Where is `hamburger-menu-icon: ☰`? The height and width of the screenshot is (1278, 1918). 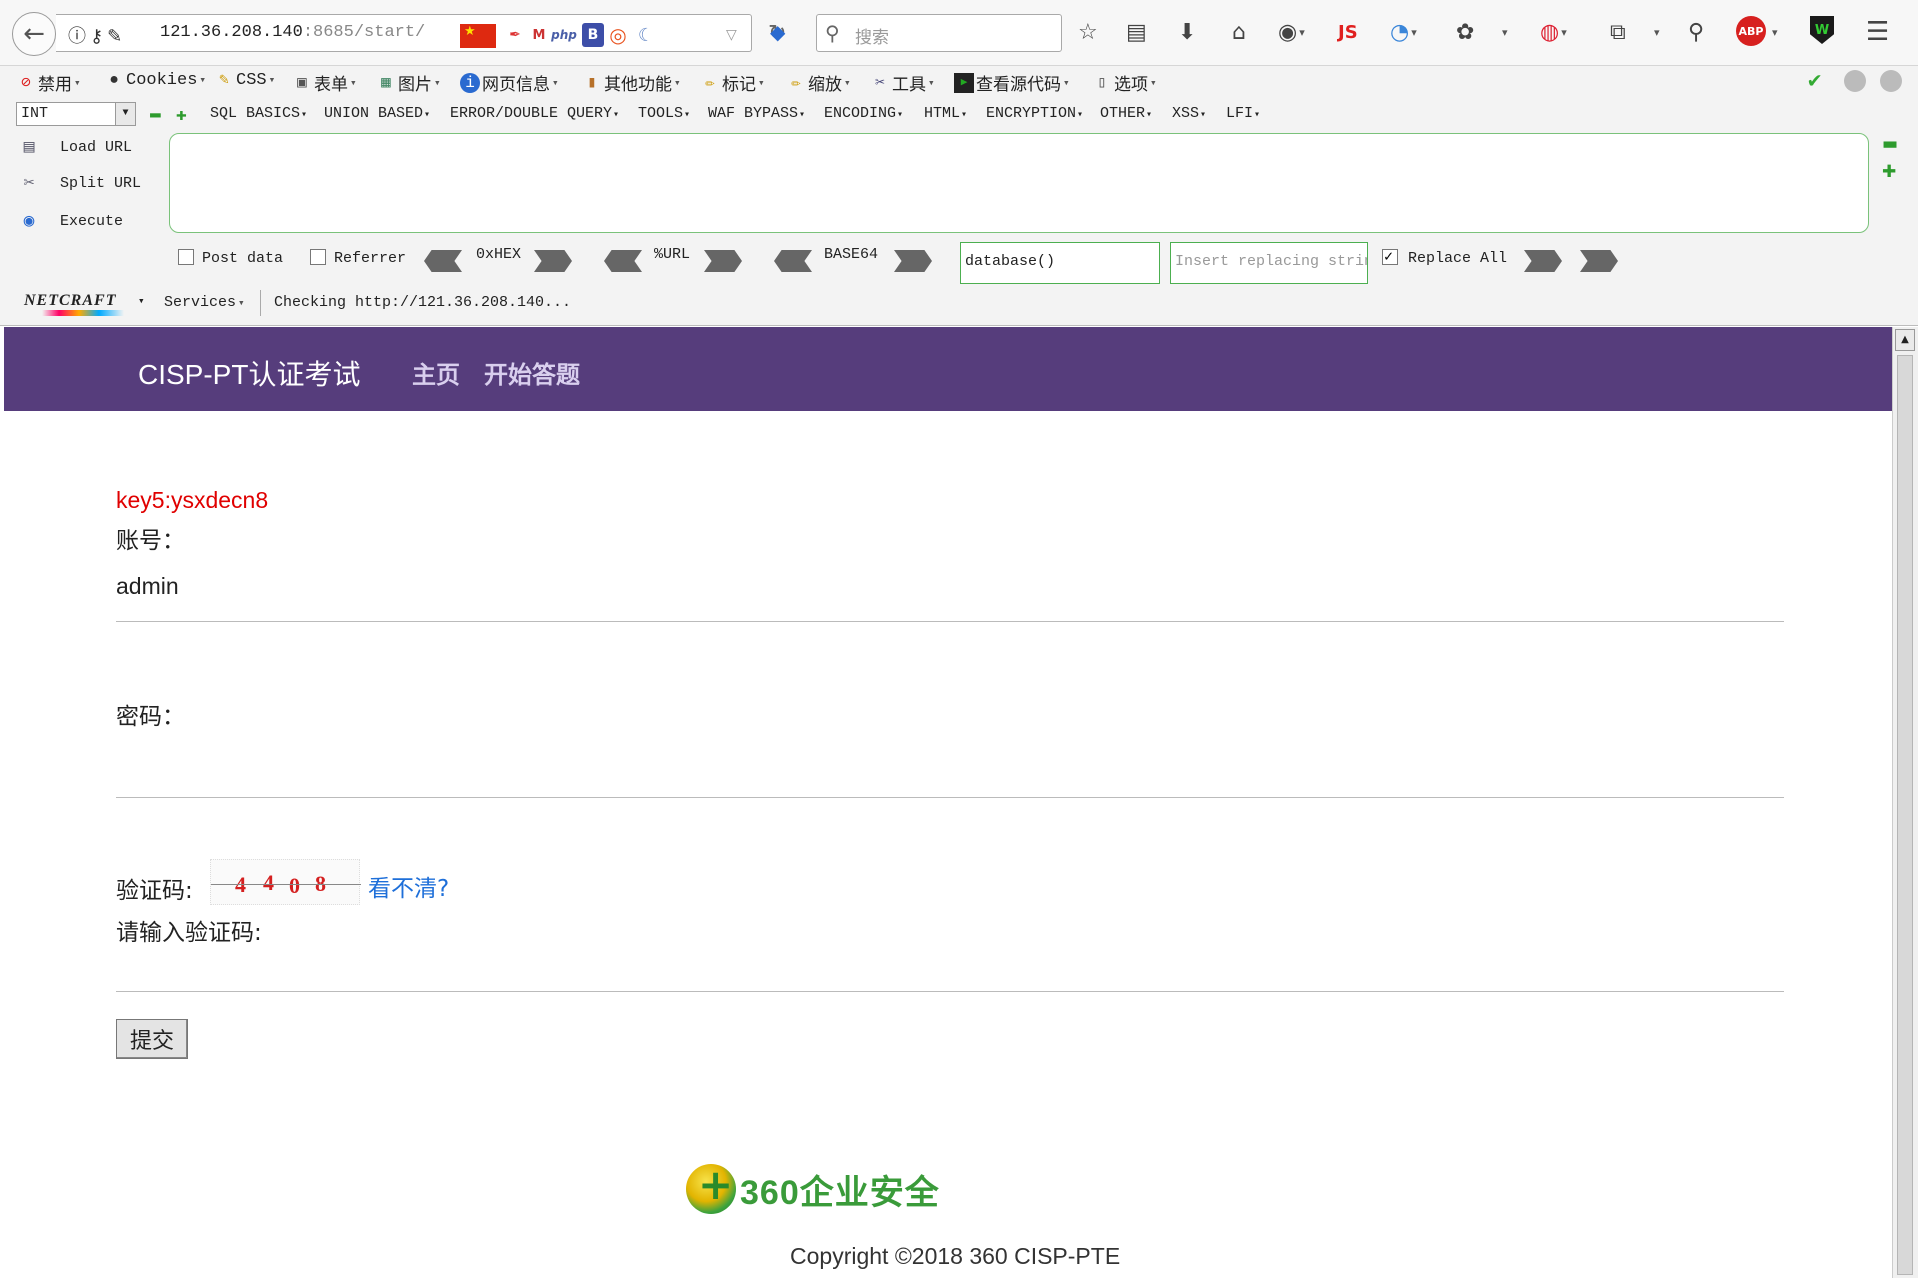 hamburger-menu-icon: ☰ is located at coordinates (1877, 32).